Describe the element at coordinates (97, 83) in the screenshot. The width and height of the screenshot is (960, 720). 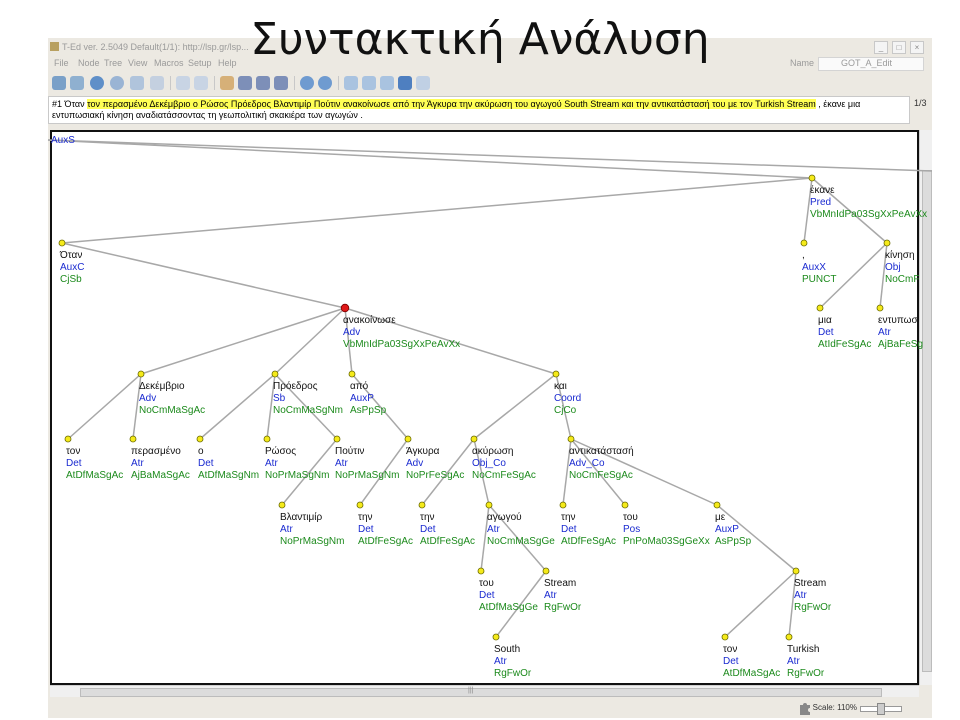
I see `back-icon` at that location.